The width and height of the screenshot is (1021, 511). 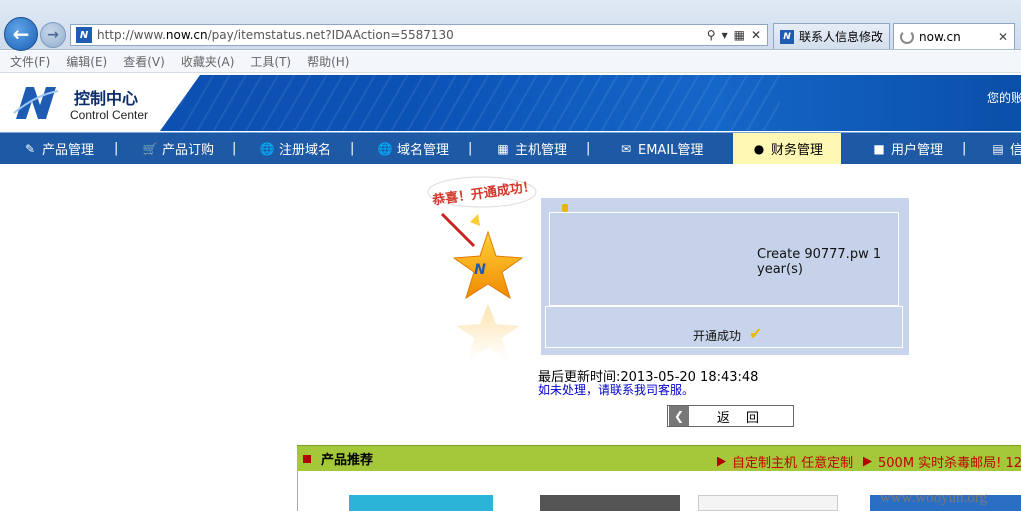 What do you see at coordinates (626, 148) in the screenshot?
I see `mail-icon: ✉` at bounding box center [626, 148].